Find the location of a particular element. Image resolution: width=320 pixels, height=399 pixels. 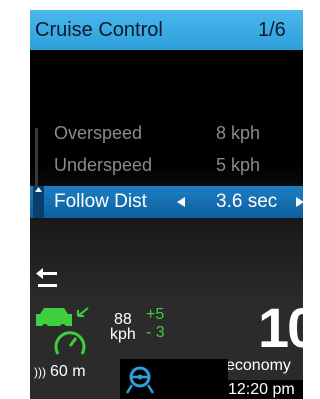

return-arrow-icon is located at coordinates (46, 277).